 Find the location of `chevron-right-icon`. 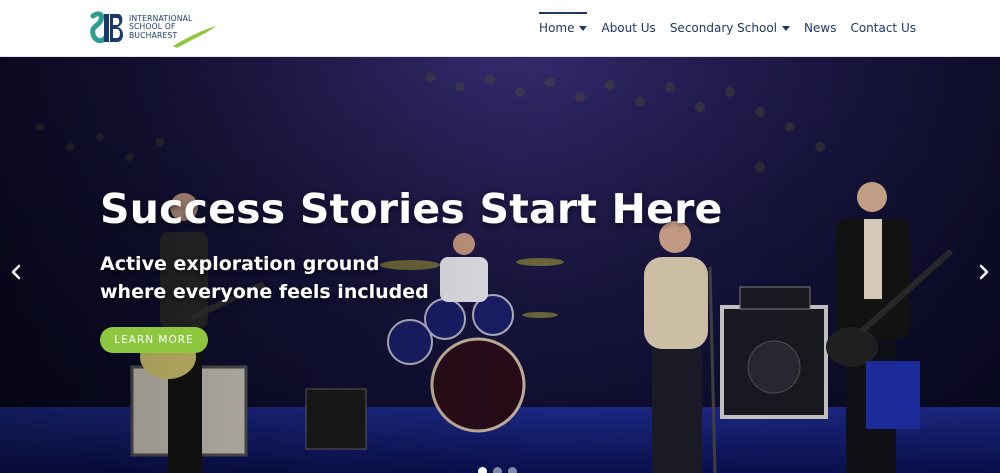

chevron-right-icon is located at coordinates (984, 272).